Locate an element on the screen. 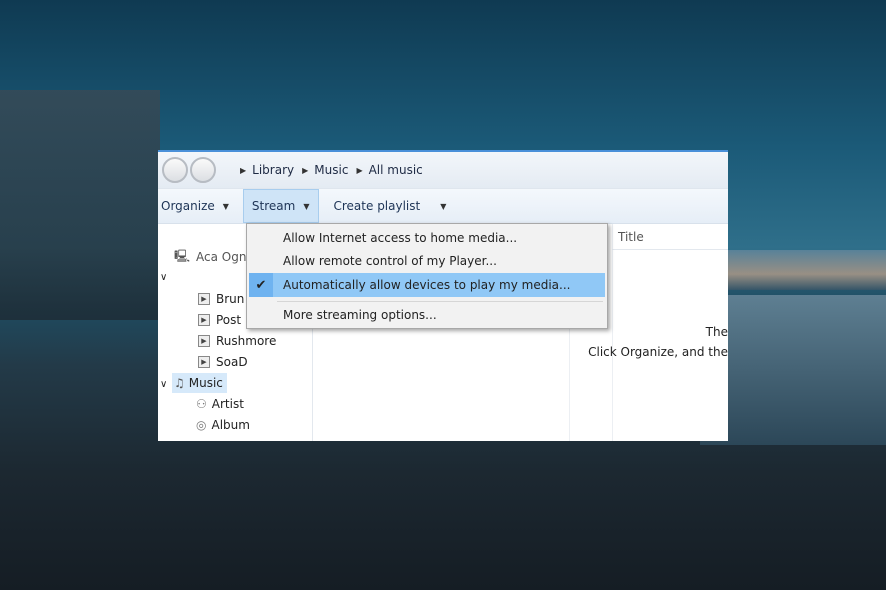  empty-message-line1: The is located at coordinates (716, 332).